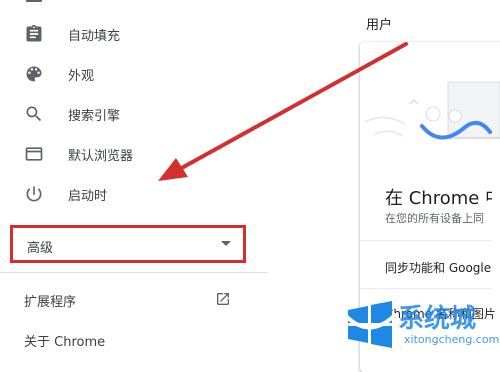 This screenshot has height=372, width=500. Describe the element at coordinates (34, 2) in the screenshot. I see `partial-top-icon` at that location.